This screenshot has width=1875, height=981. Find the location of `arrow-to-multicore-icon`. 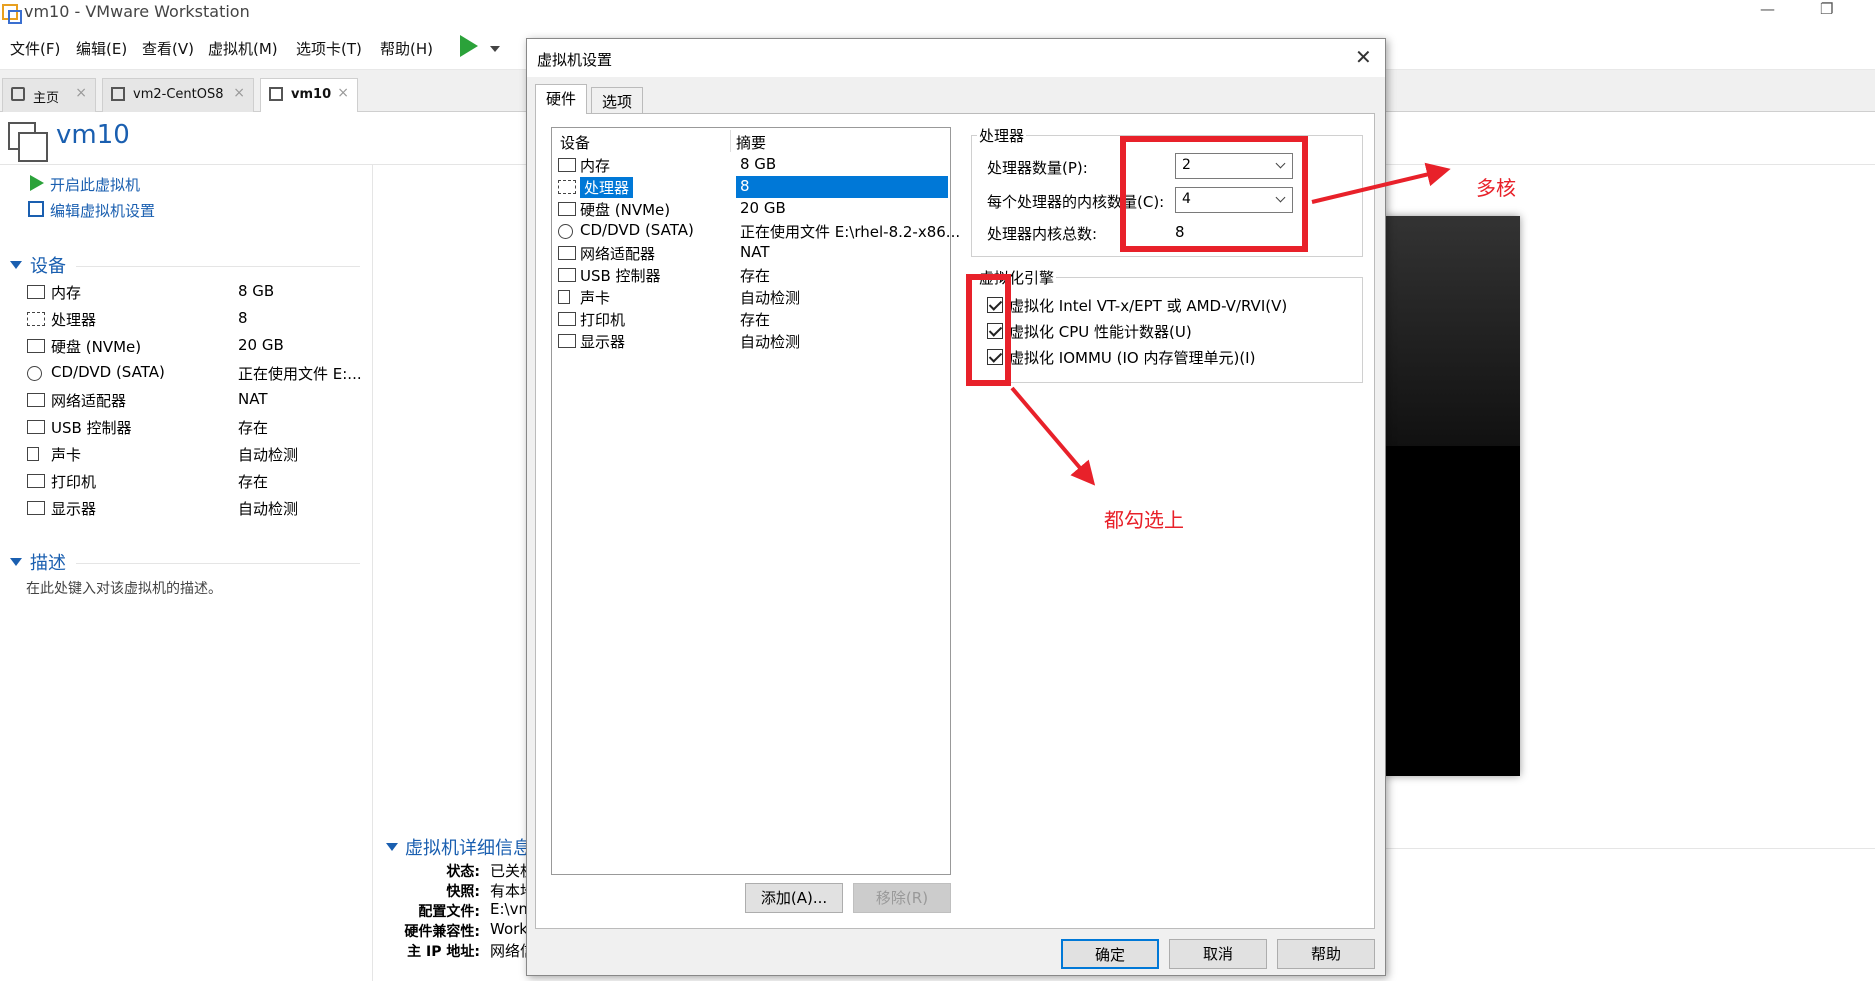

arrow-to-multicore-icon is located at coordinates (1381, 183).